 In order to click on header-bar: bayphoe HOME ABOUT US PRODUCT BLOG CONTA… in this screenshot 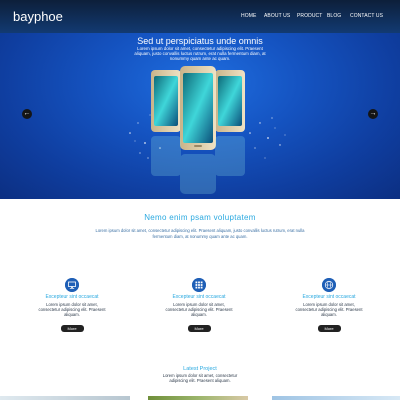, I will do `click(200, 16)`.